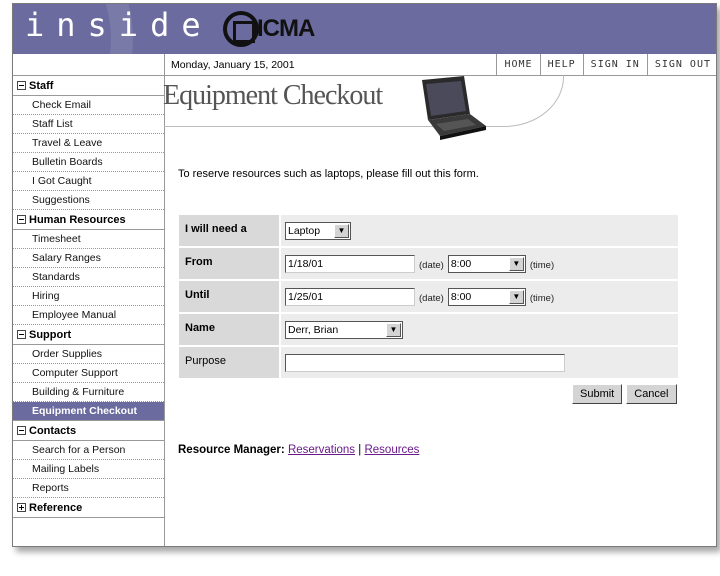  What do you see at coordinates (88, 65) in the screenshot?
I see `sidebar-top-spacer` at bounding box center [88, 65].